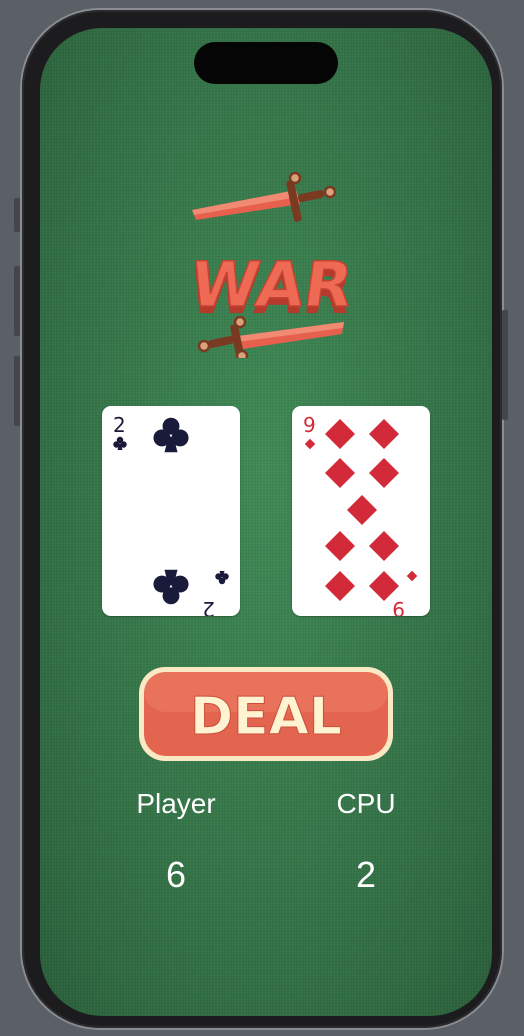 The image size is (524, 1036). Describe the element at coordinates (398, 606) in the screenshot. I see `cpu-card-rank-bottom: 9` at that location.